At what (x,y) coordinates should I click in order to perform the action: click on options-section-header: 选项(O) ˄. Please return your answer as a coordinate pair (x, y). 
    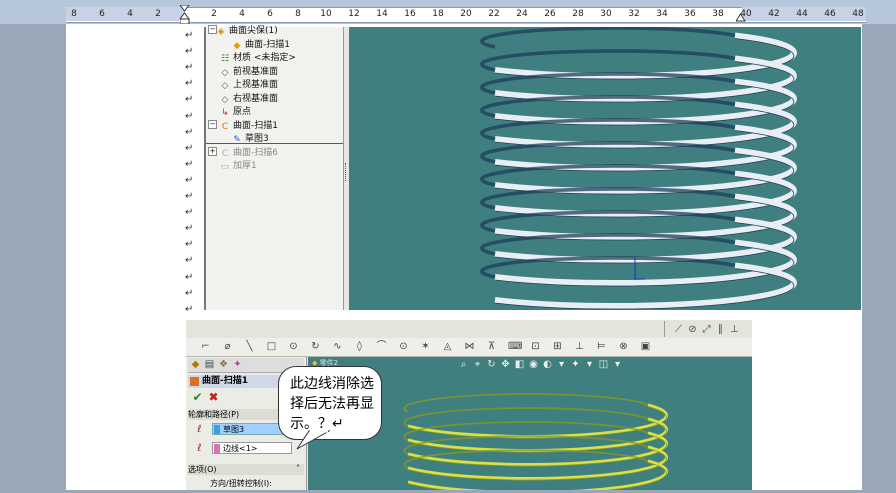
    Looking at the image, I should click on (246, 469).